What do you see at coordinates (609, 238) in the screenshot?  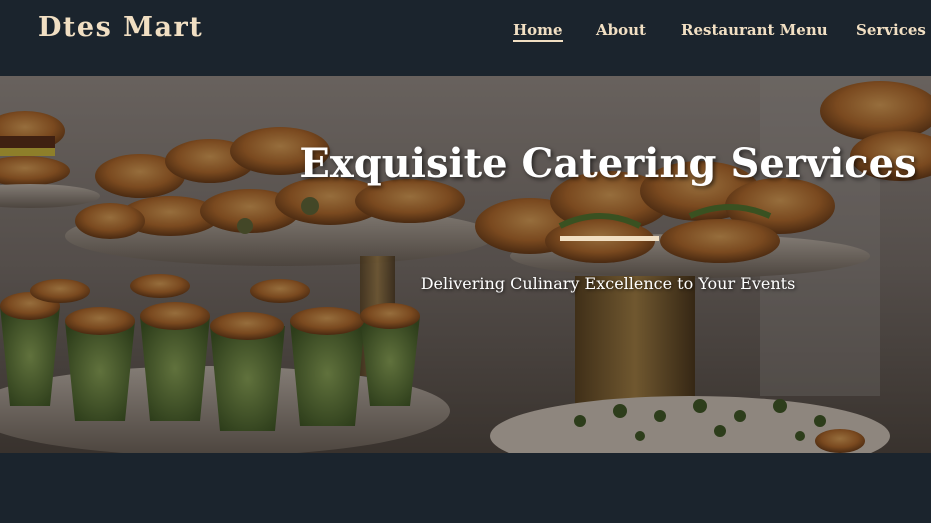 I see `hero-divider` at bounding box center [609, 238].